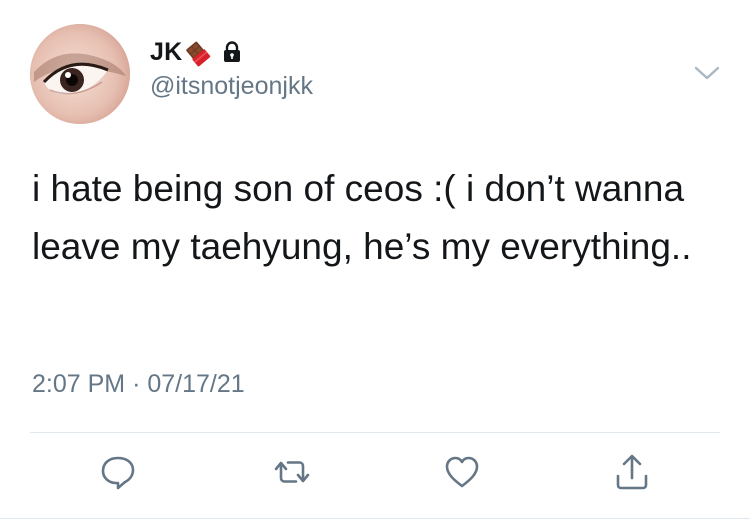  I want to click on retweet-icon, so click(292, 472).